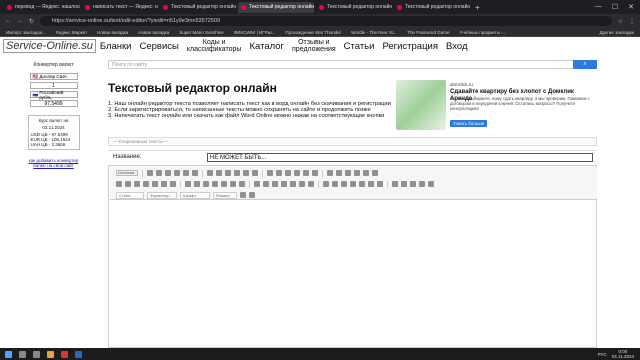 The width and height of the screenshot is (640, 360). What do you see at coordinates (159, 46) in the screenshot?
I see `nav-item: Сервисы` at bounding box center [159, 46].